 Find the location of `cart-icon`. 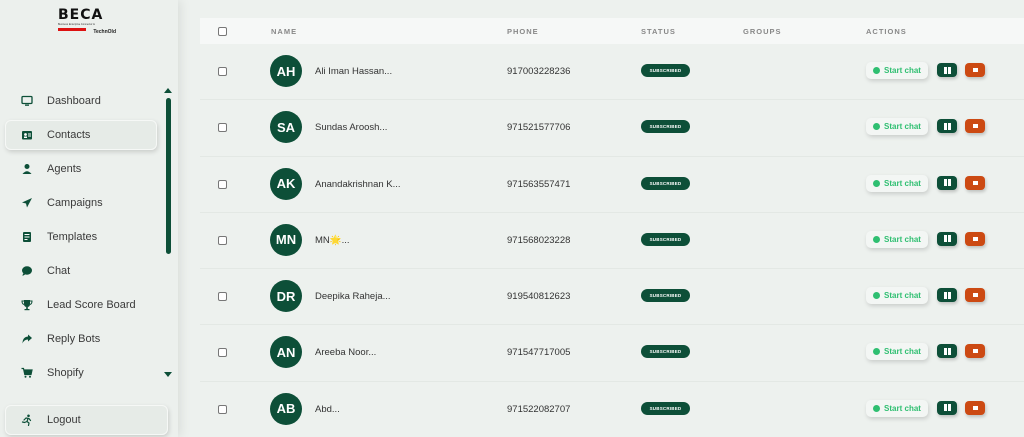

cart-icon is located at coordinates (27, 373).